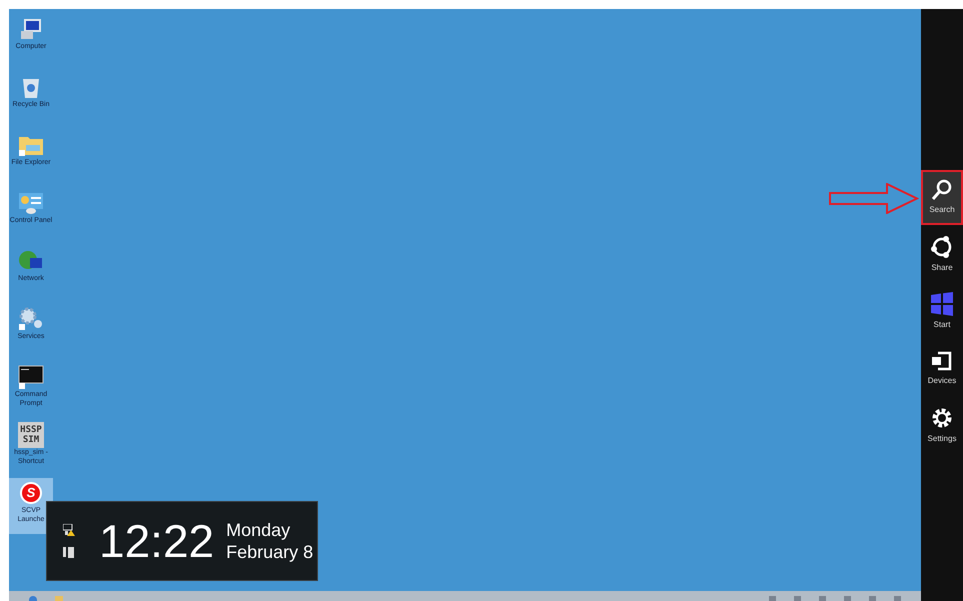  Describe the element at coordinates (270, 552) in the screenshot. I see `clock-date: February 8` at that location.